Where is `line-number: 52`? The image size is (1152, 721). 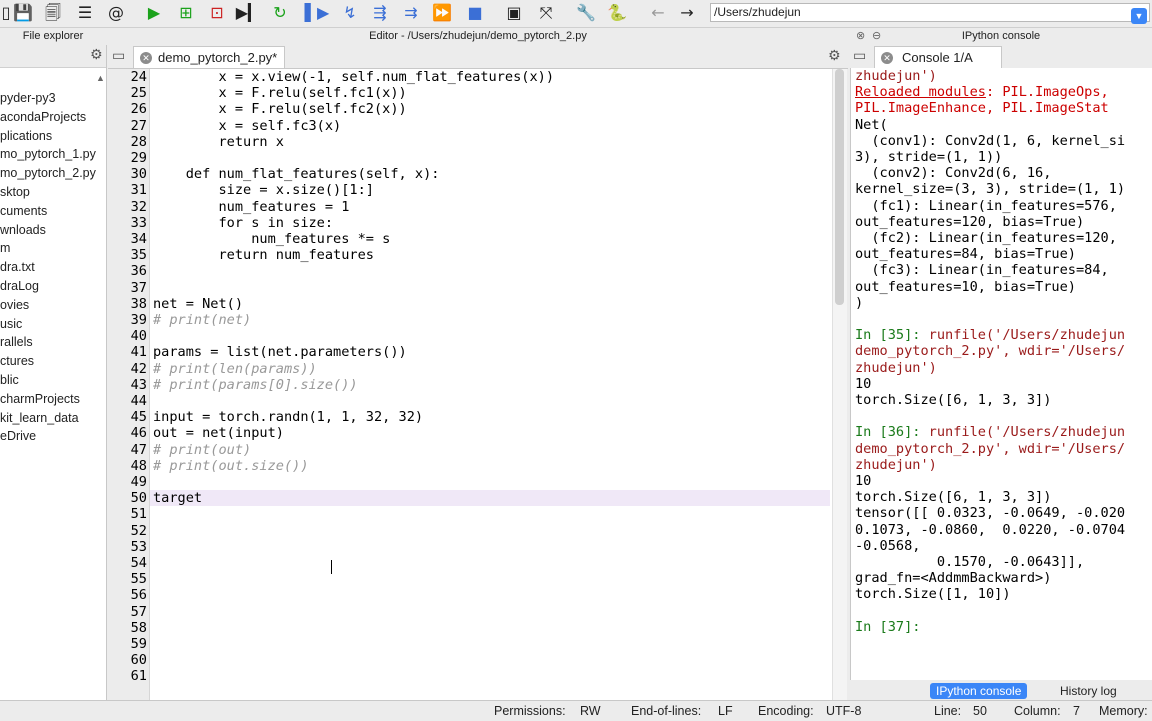 line-number: 52 is located at coordinates (138, 530).